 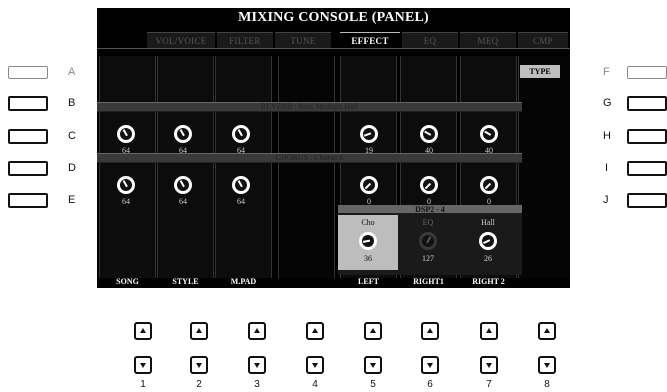 What do you see at coordinates (315, 384) in the screenshot?
I see `button-number-4: 4` at bounding box center [315, 384].